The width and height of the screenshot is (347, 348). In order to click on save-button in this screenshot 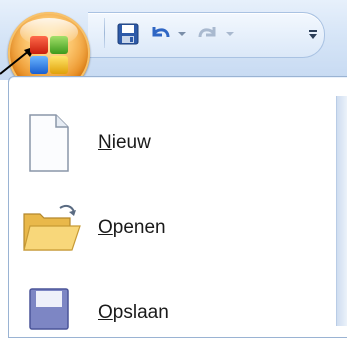, I will do `click(128, 34)`.